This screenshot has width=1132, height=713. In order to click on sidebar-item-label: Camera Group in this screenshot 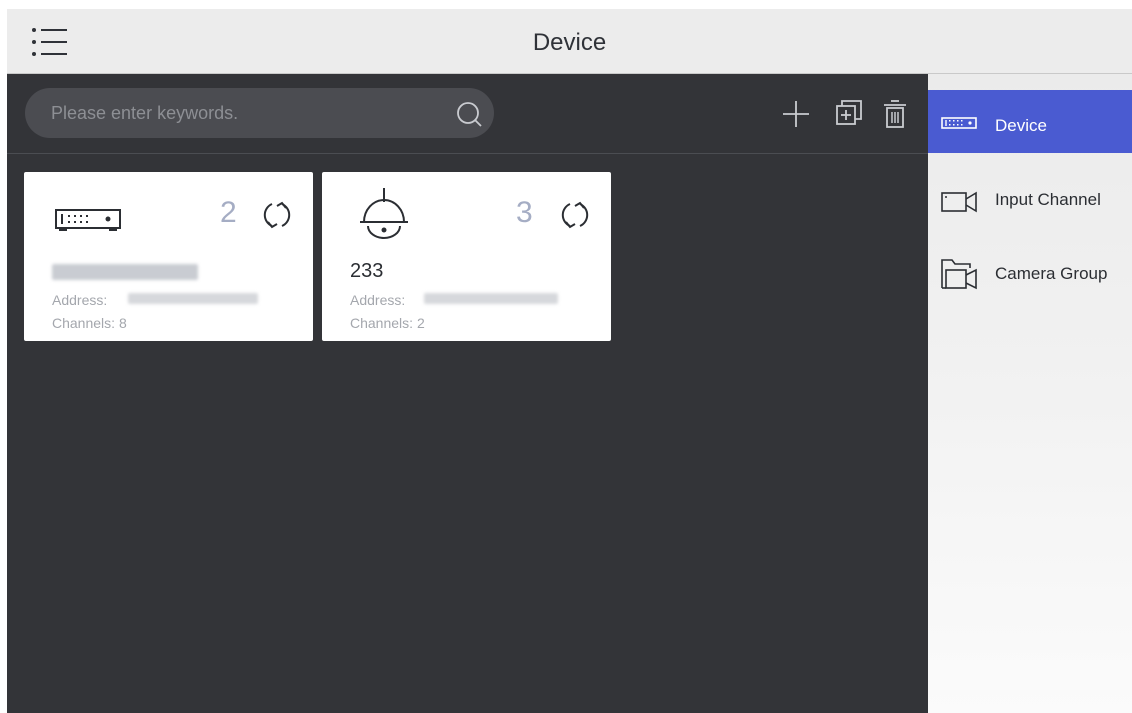, I will do `click(1051, 273)`.